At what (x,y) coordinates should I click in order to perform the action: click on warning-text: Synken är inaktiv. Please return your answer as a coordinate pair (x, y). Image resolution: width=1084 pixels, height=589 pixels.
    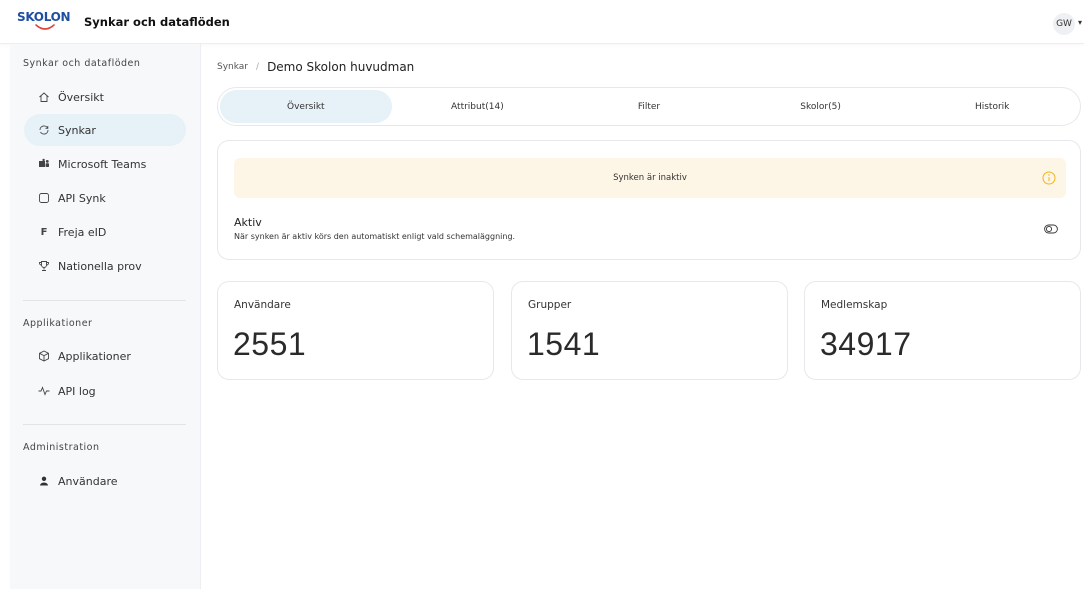
    Looking at the image, I should click on (650, 178).